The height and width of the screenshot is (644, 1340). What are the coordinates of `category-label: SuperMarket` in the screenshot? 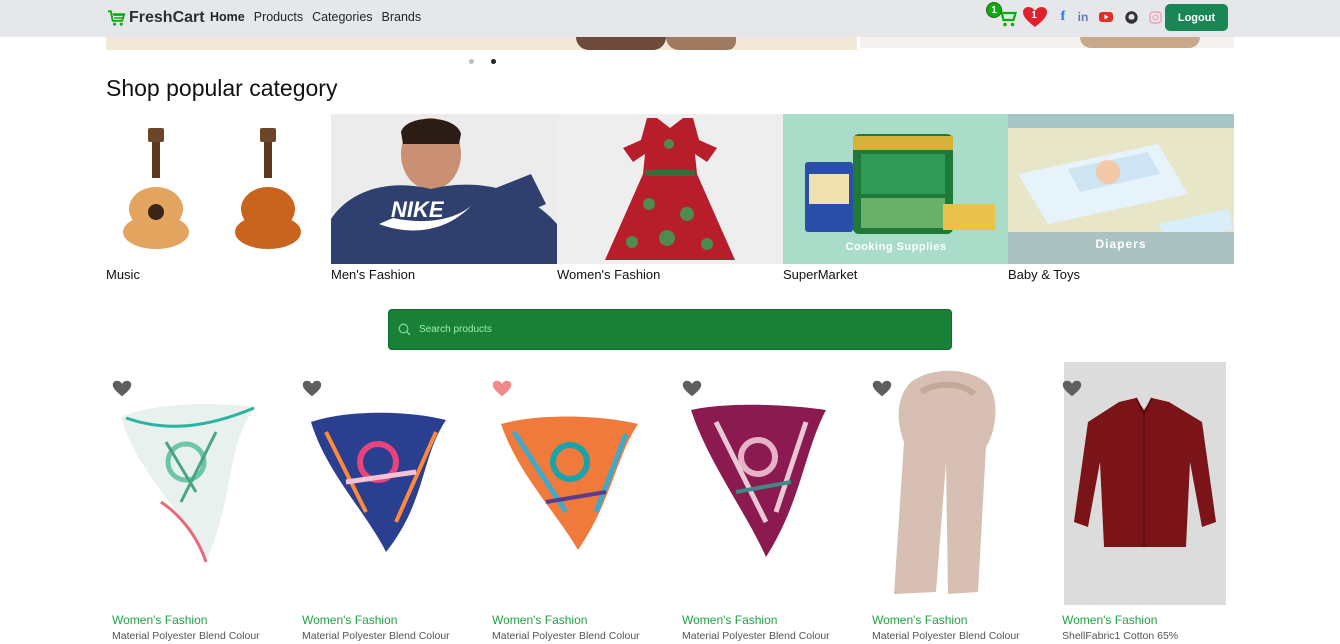 It's located at (820, 274).